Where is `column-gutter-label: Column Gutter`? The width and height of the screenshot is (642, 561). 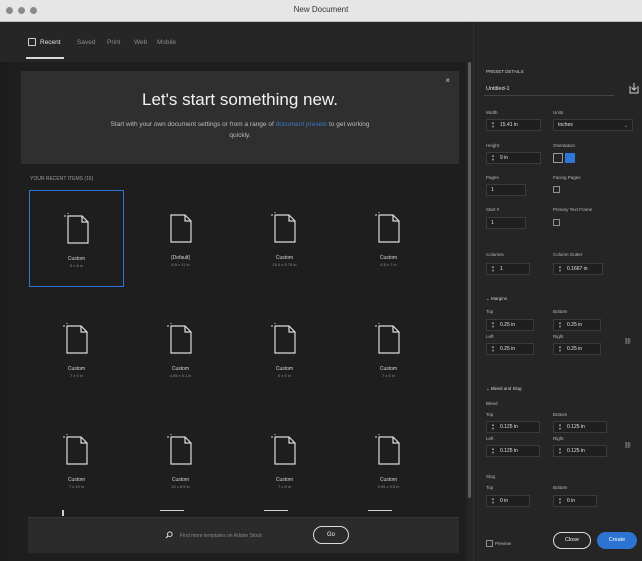 column-gutter-label: Column Gutter is located at coordinates (568, 254).